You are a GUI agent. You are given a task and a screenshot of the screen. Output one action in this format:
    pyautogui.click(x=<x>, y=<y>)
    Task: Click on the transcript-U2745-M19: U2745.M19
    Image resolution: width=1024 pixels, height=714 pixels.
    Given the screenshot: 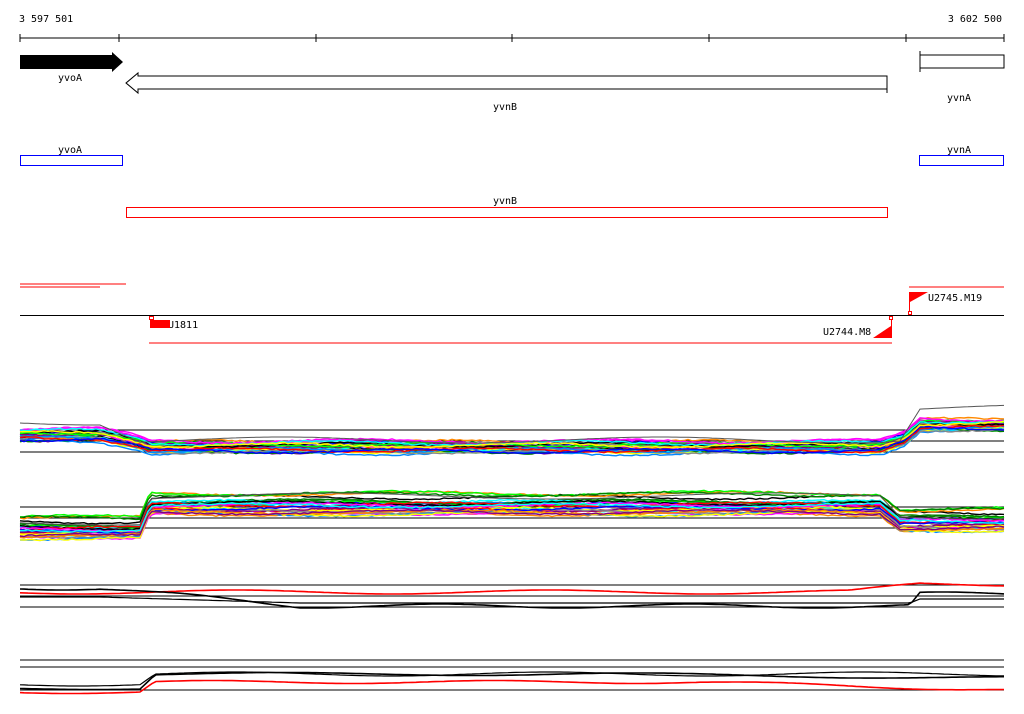 What is the action you would take?
    pyautogui.click(x=945, y=303)
    